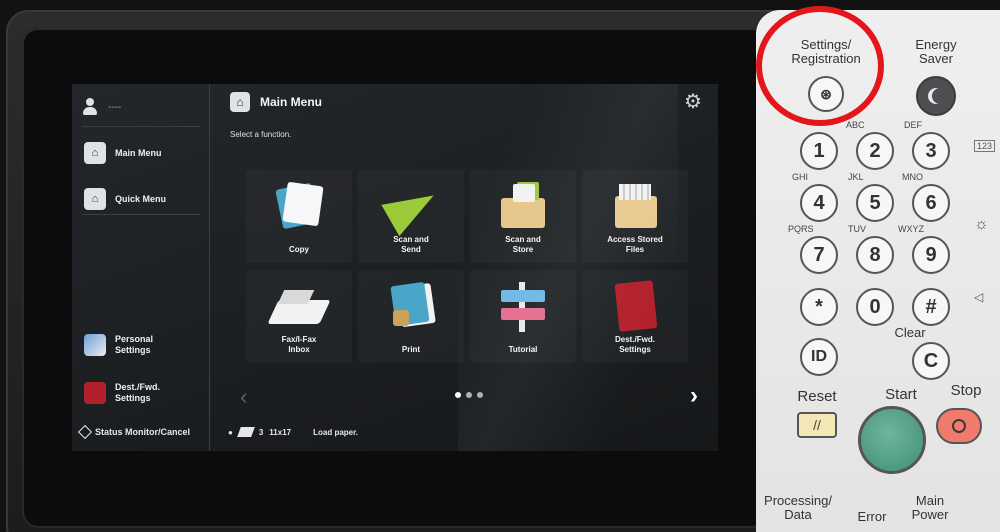 The height and width of the screenshot is (532, 1000). I want to click on user-icon, so click(90, 107).